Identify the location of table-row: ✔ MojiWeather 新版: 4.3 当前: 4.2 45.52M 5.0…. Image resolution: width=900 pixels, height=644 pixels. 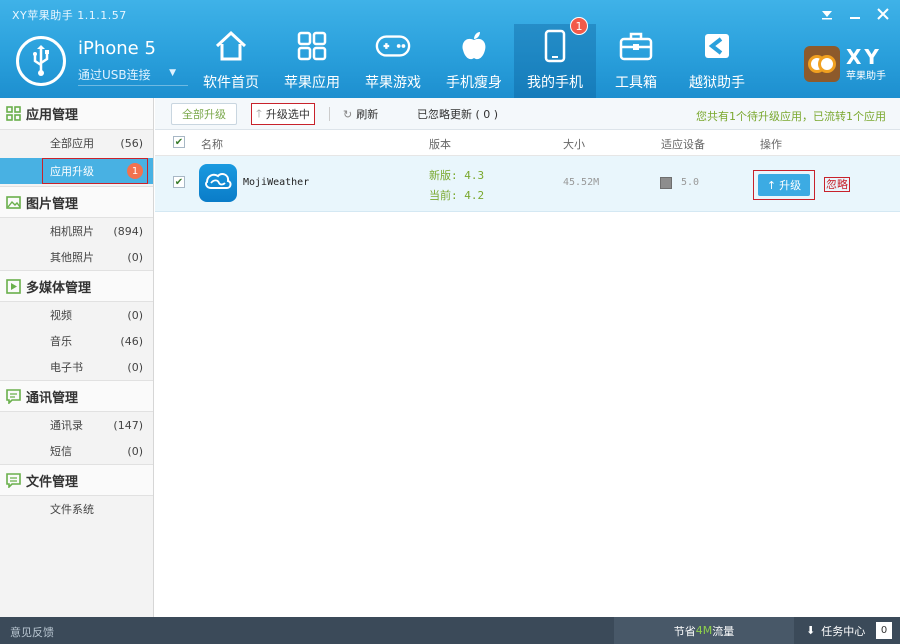
(527, 184).